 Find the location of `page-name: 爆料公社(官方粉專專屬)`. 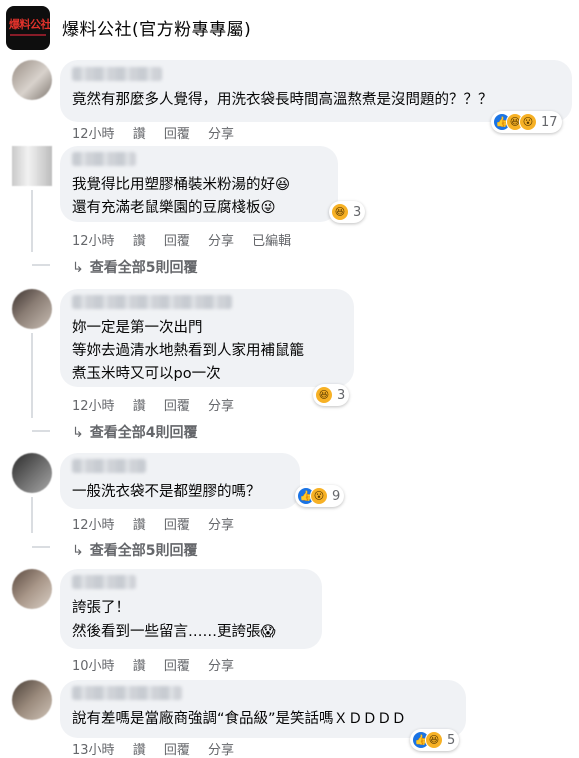

page-name: 爆料公社(官方粉專專屬) is located at coordinates (156, 27).